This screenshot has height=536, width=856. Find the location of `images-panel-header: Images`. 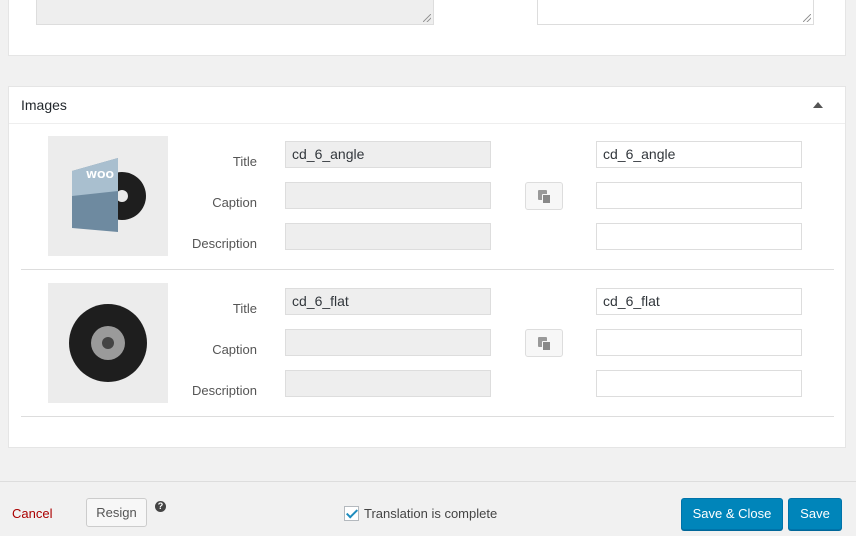

images-panel-header: Images is located at coordinates (427, 105).